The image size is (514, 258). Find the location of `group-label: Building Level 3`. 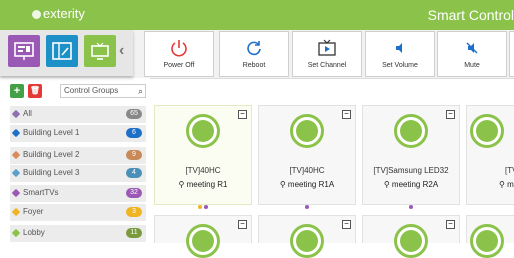

group-label: Building Level 3 is located at coordinates (51, 172).